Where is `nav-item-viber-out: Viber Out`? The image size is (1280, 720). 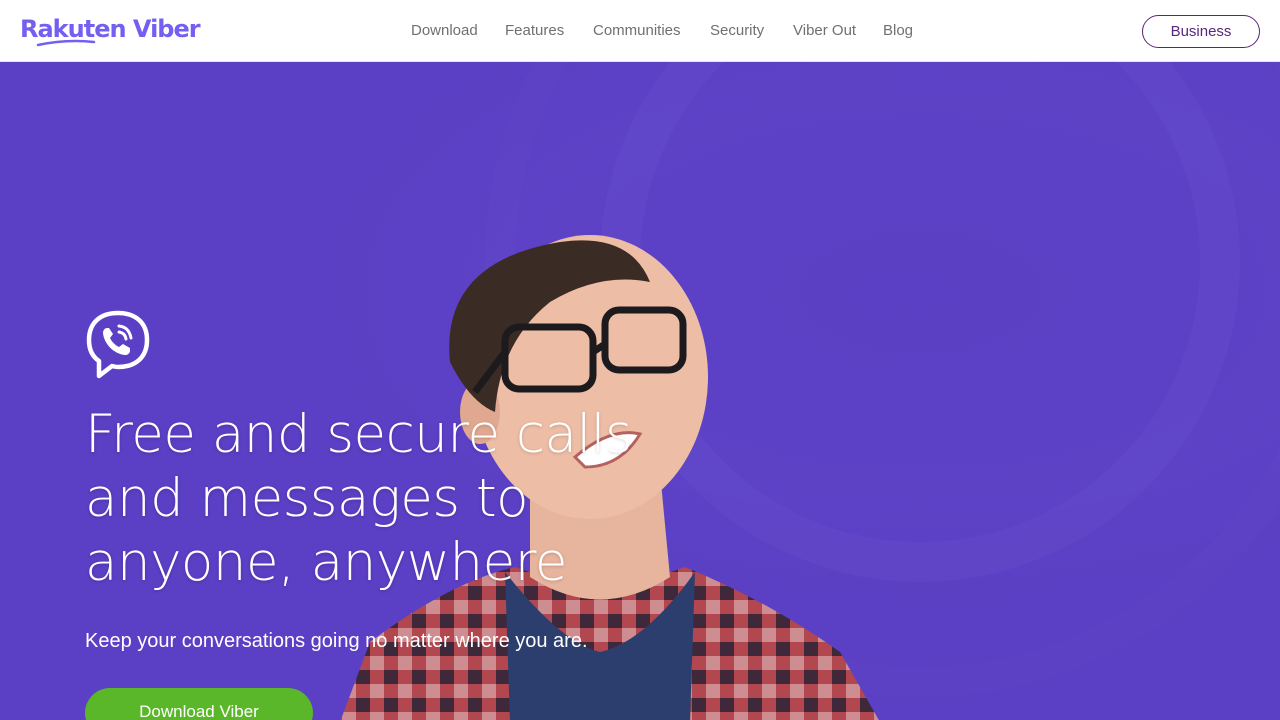
nav-item-viber-out: Viber Out is located at coordinates (824, 31).